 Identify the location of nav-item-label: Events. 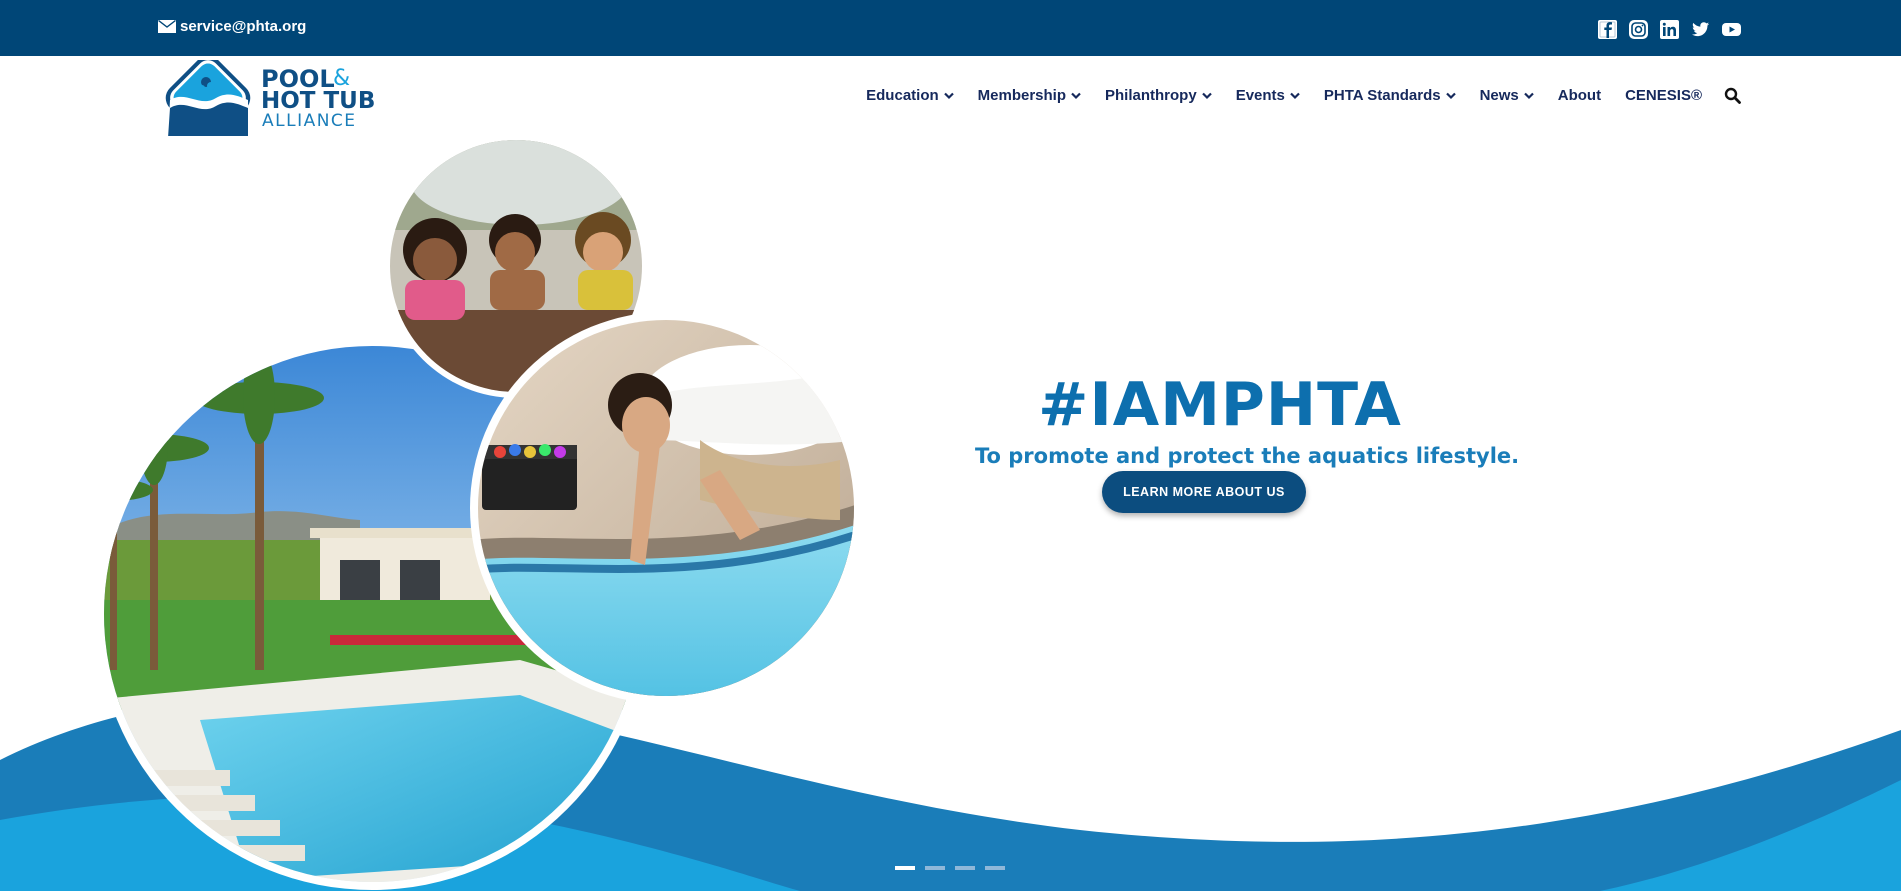
(1260, 95).